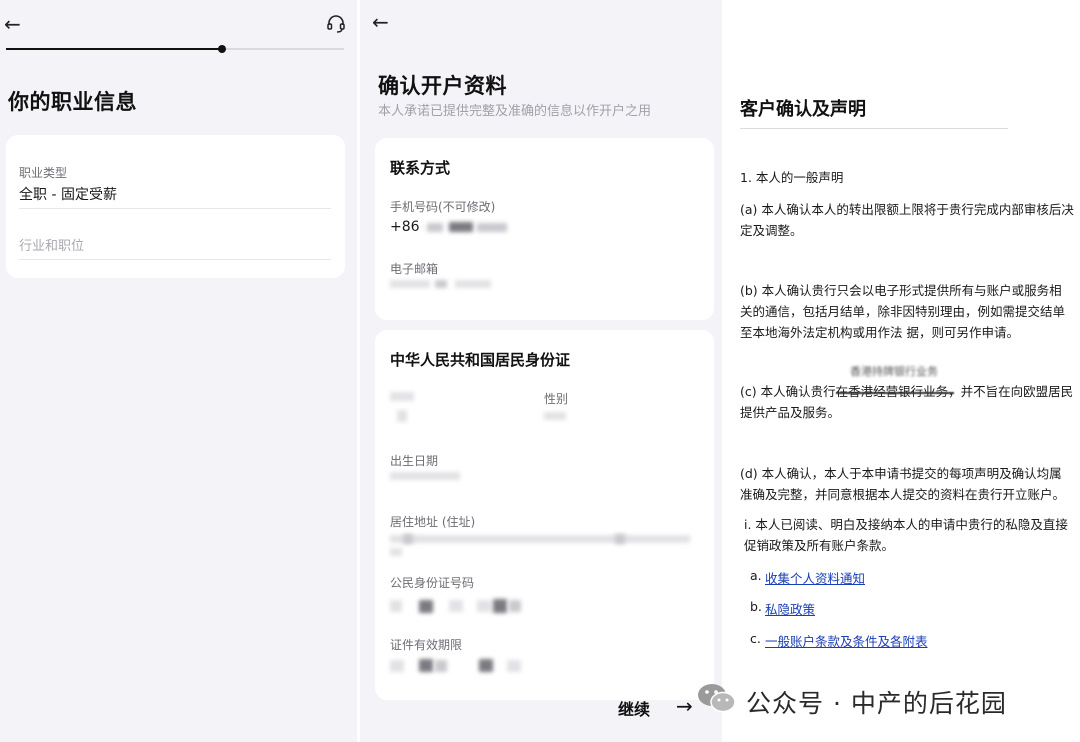 Image resolution: width=1080 pixels, height=742 pixels. Describe the element at coordinates (414, 461) in the screenshot. I see `dob-label: 出生日期` at that location.